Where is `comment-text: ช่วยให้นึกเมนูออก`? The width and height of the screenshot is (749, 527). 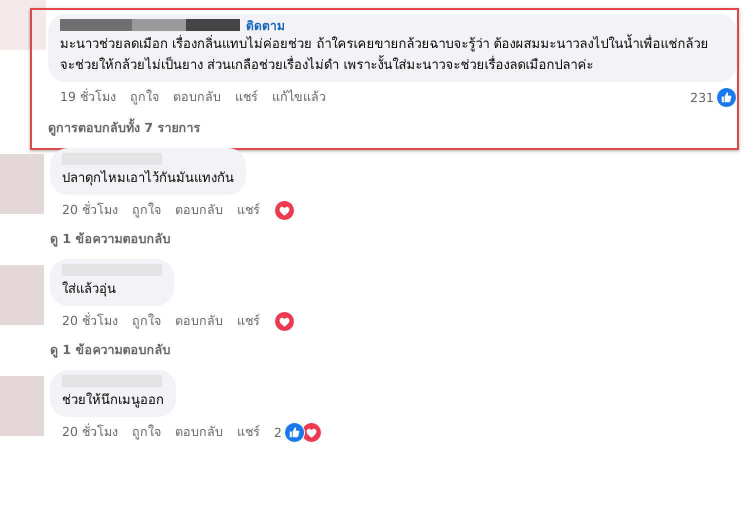
comment-text: ช่วยให้นึกเมนูออก is located at coordinates (113, 401).